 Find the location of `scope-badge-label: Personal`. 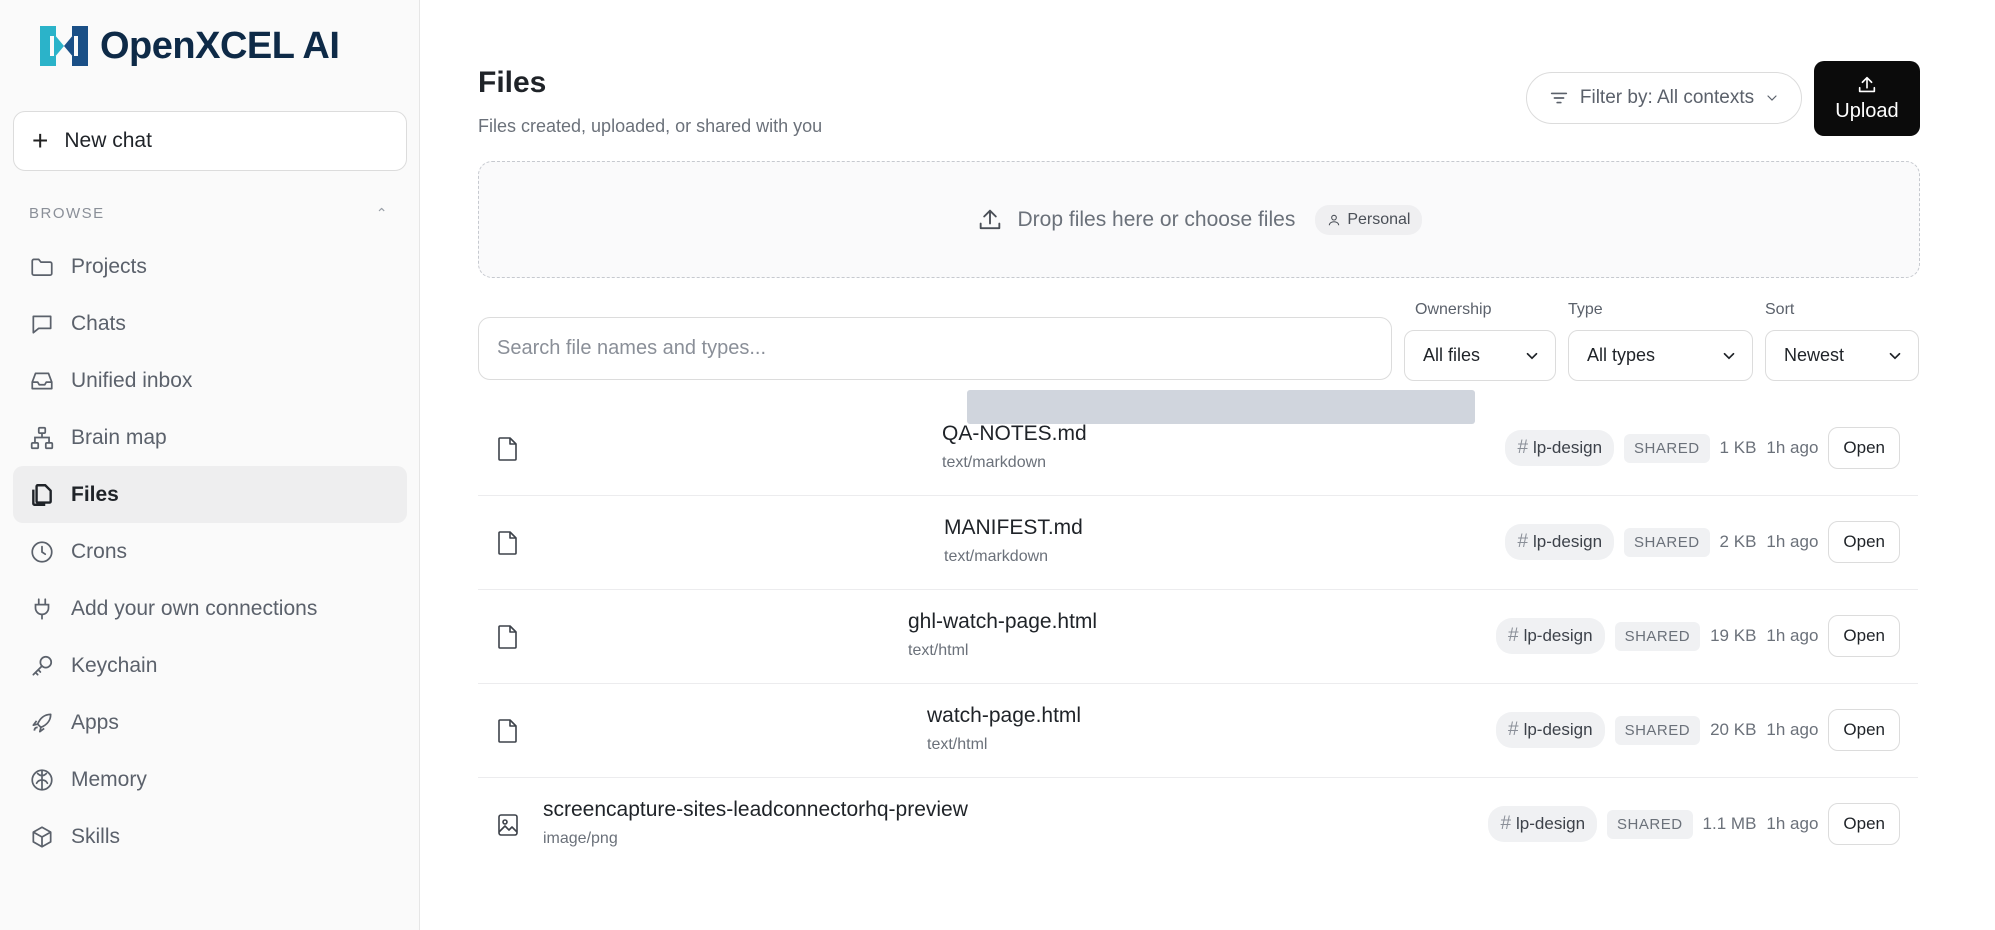

scope-badge-label: Personal is located at coordinates (1379, 219).